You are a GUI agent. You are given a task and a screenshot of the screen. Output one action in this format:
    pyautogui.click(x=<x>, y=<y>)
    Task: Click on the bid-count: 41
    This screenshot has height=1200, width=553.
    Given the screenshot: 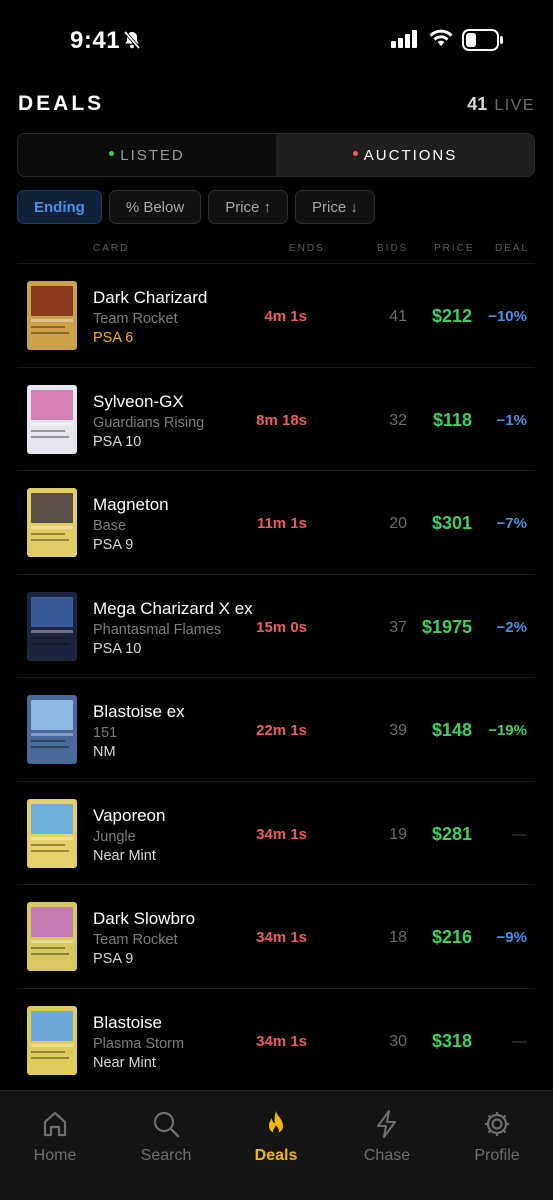 What is the action you would take?
    pyautogui.click(x=398, y=316)
    